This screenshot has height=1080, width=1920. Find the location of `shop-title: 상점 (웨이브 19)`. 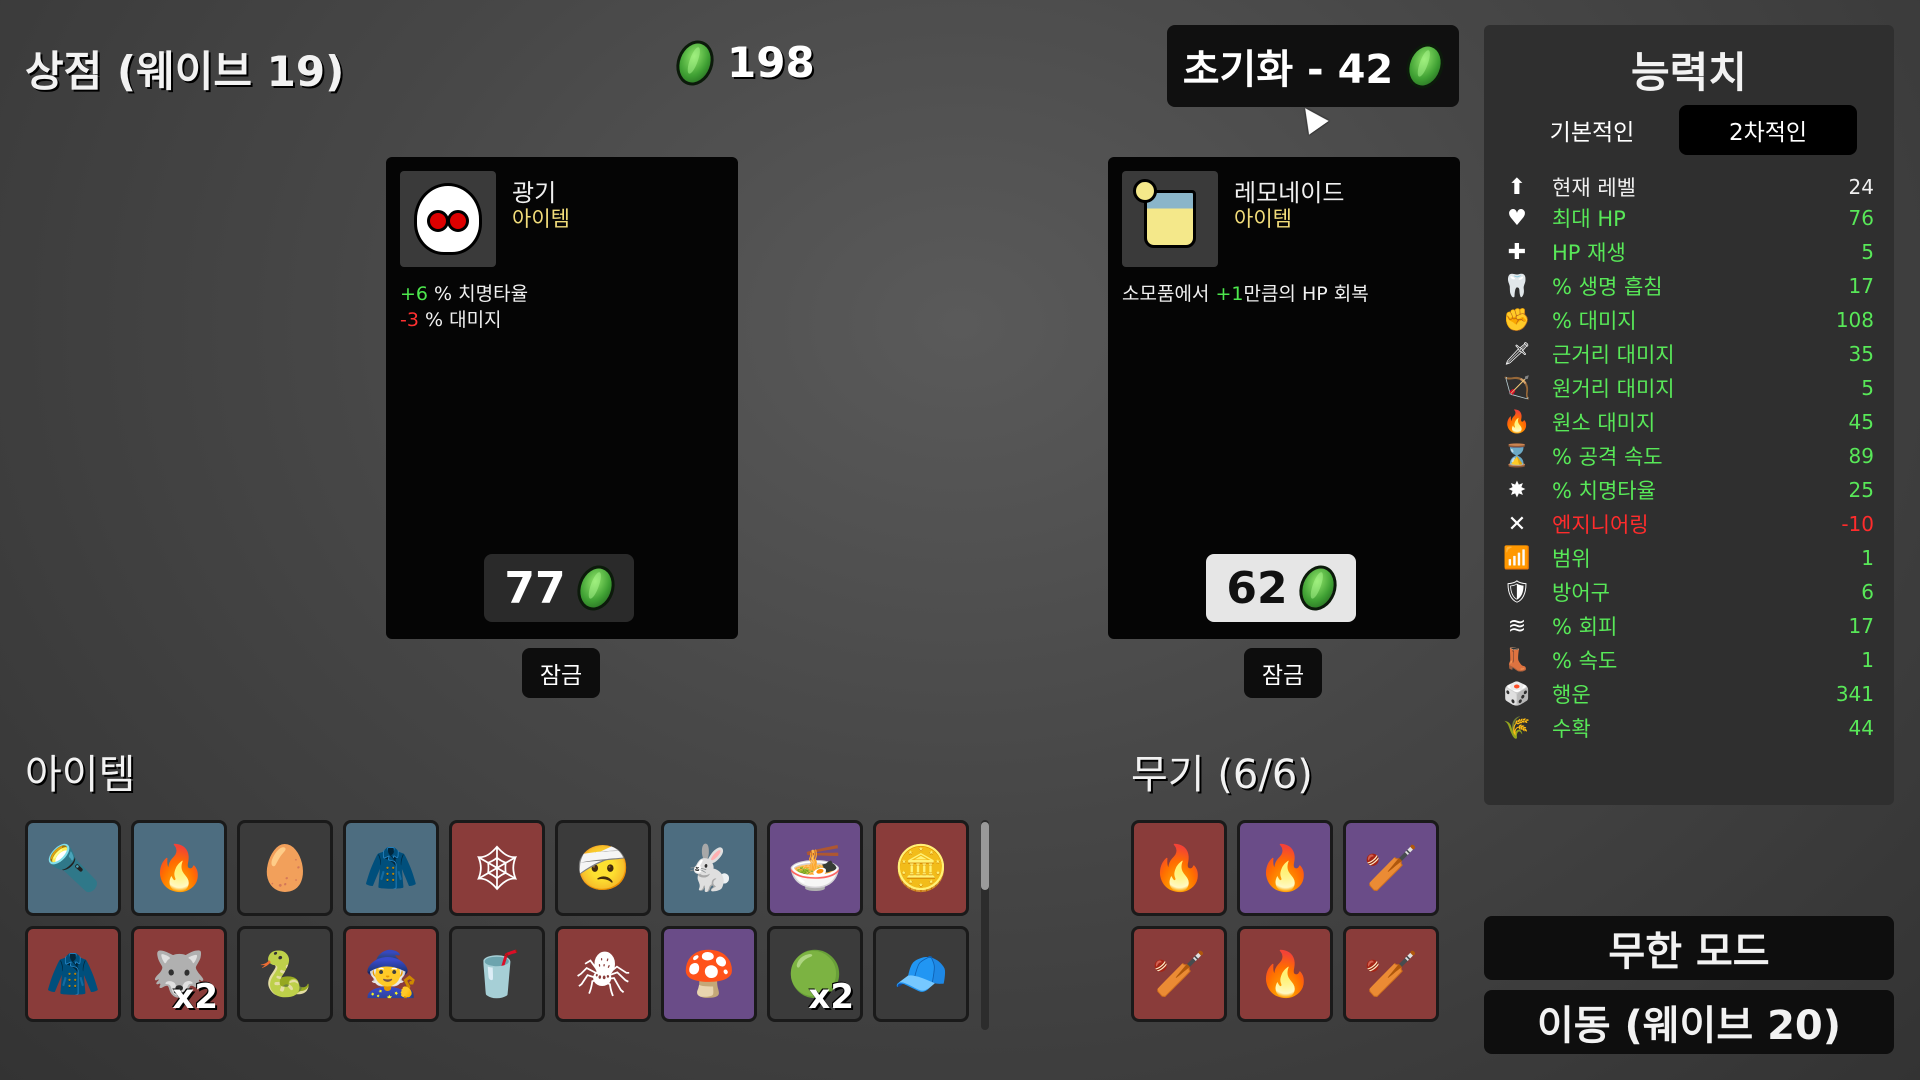

shop-title: 상점 (웨이브 19) is located at coordinates (185, 71).